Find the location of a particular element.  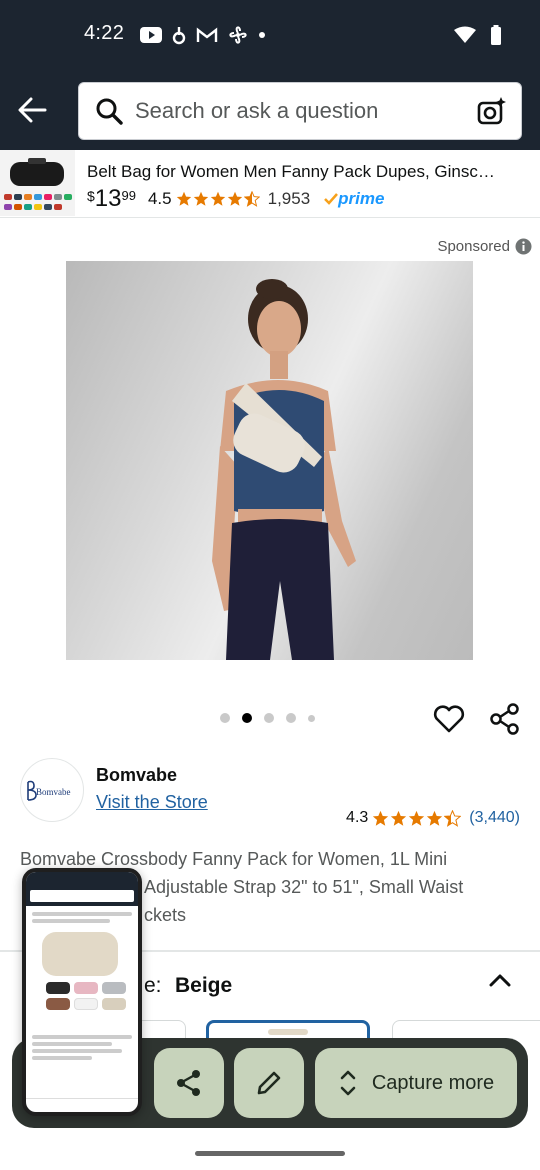

search-input: Search or ask a question is located at coordinates (306, 111).